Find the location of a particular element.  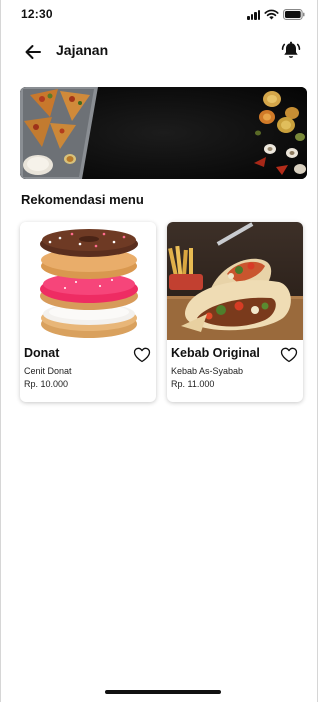

menu-card-name: Kebab Original is located at coordinates (215, 353).